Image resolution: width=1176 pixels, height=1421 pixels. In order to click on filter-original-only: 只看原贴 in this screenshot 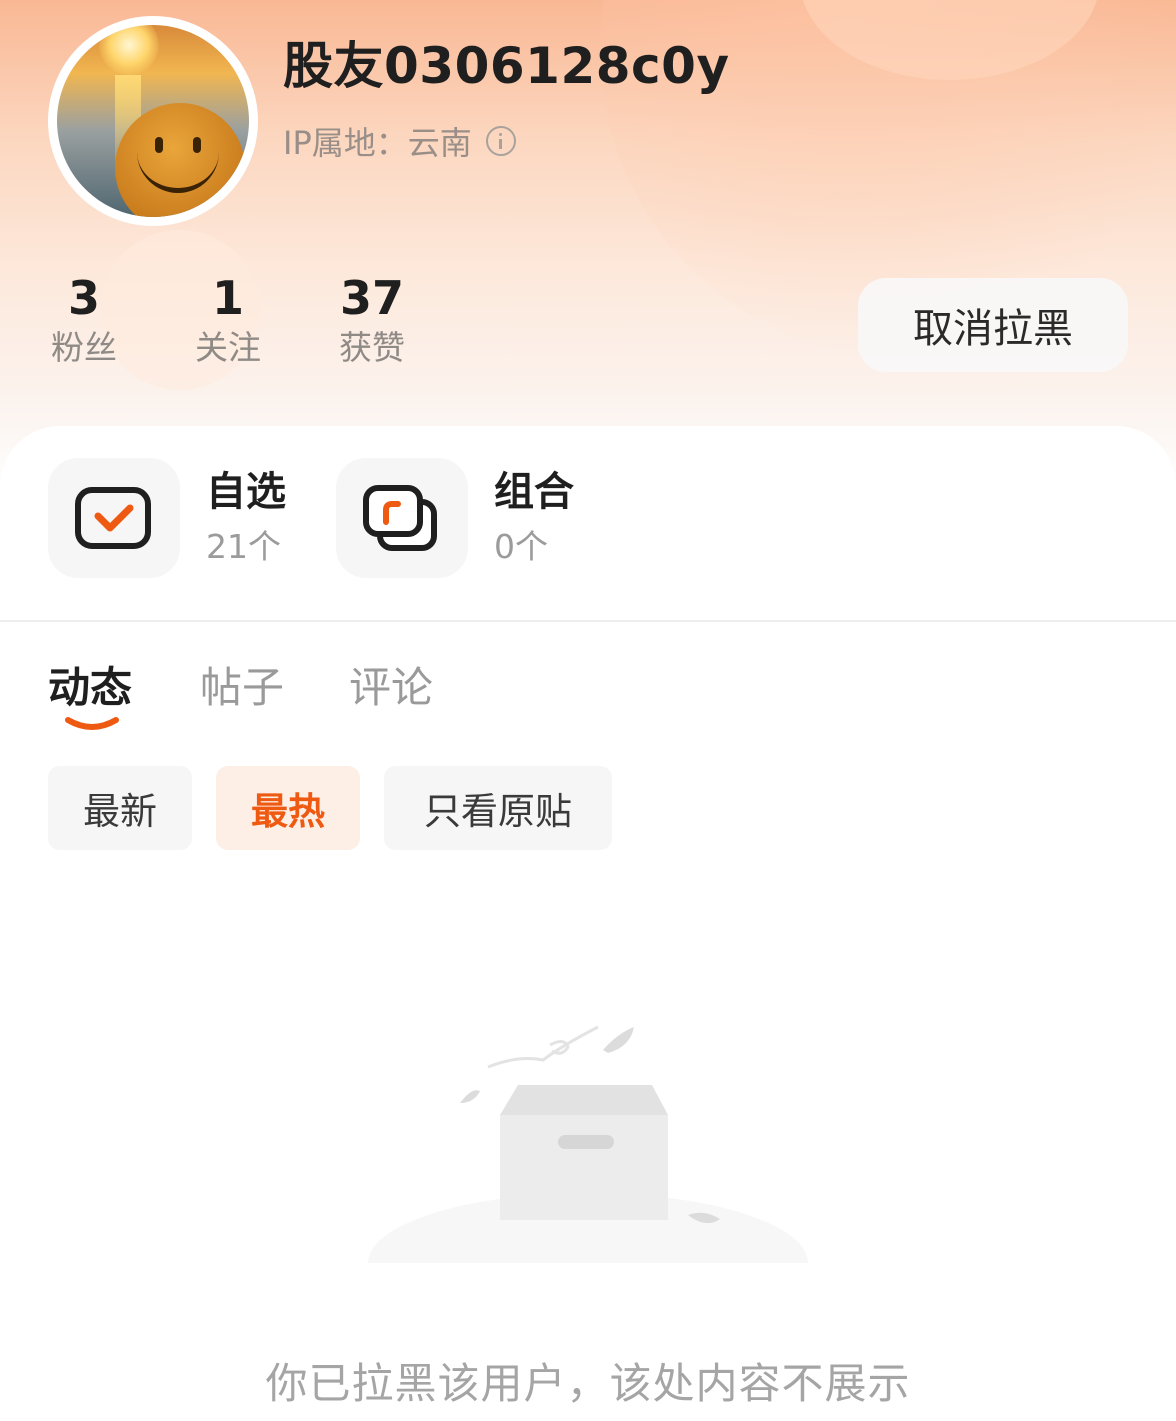, I will do `click(498, 808)`.